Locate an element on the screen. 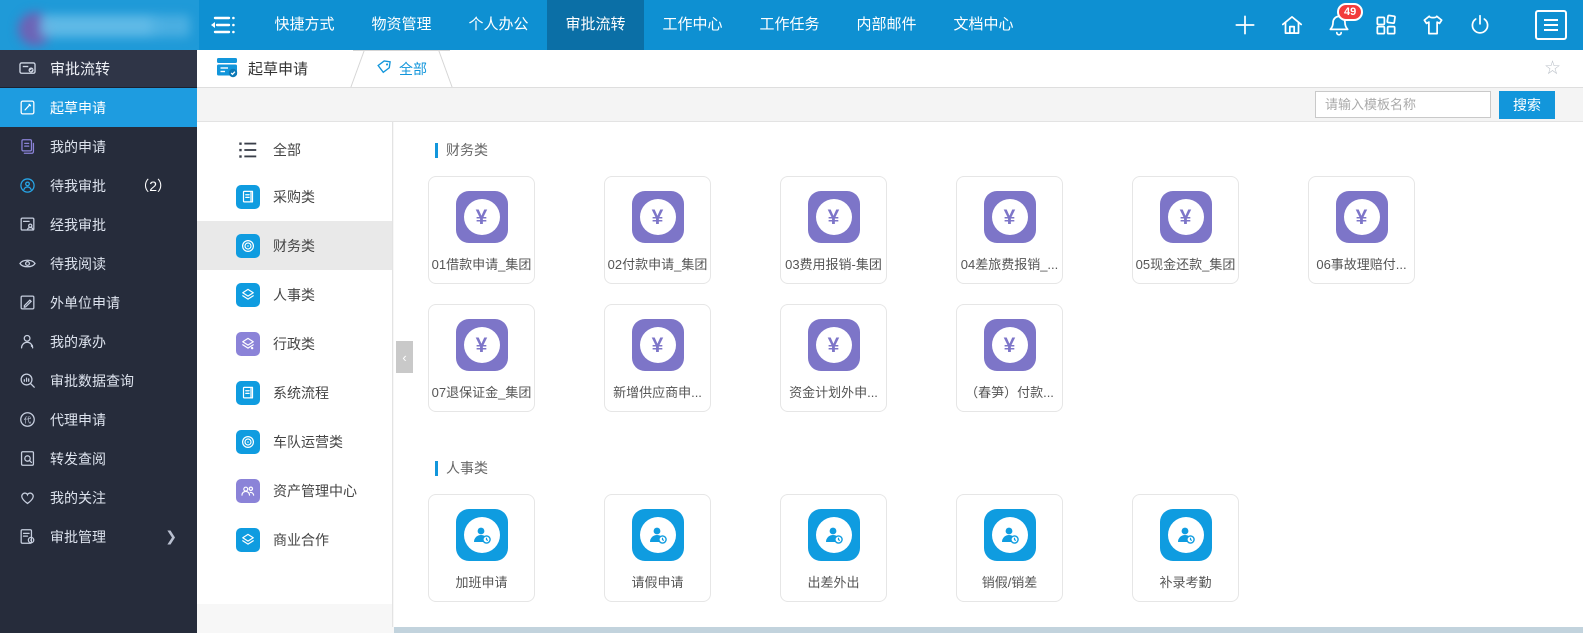 This screenshot has width=1583, height=633. tab-all: 全部 is located at coordinates (401, 68).